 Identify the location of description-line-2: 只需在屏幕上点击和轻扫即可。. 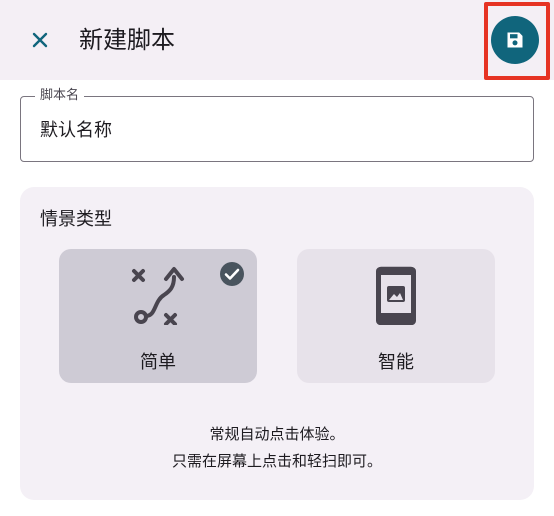
(276, 461).